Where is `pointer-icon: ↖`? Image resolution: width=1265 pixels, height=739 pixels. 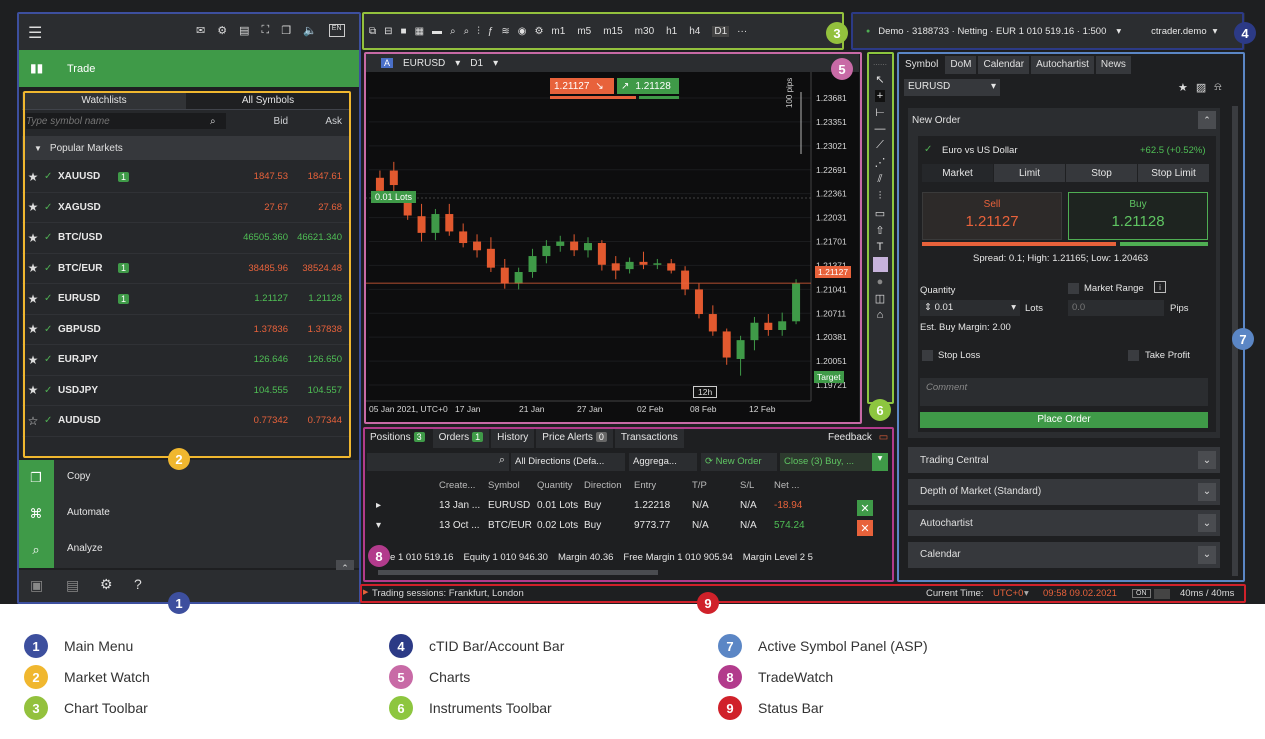 pointer-icon: ↖ is located at coordinates (879, 79).